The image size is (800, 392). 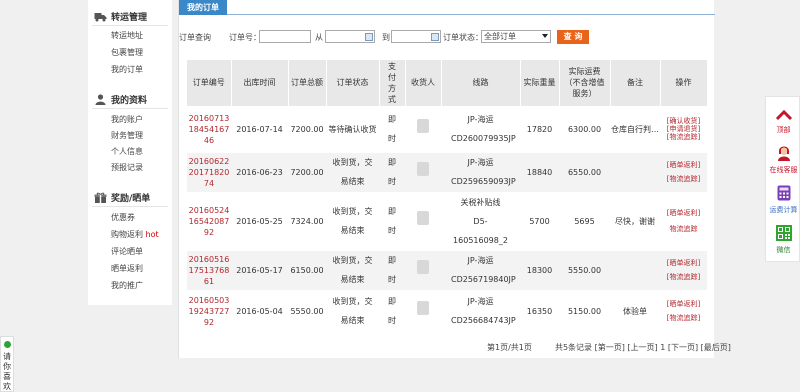 What do you see at coordinates (152, 234) in the screenshot?
I see `hot-badge: hot` at bounding box center [152, 234].